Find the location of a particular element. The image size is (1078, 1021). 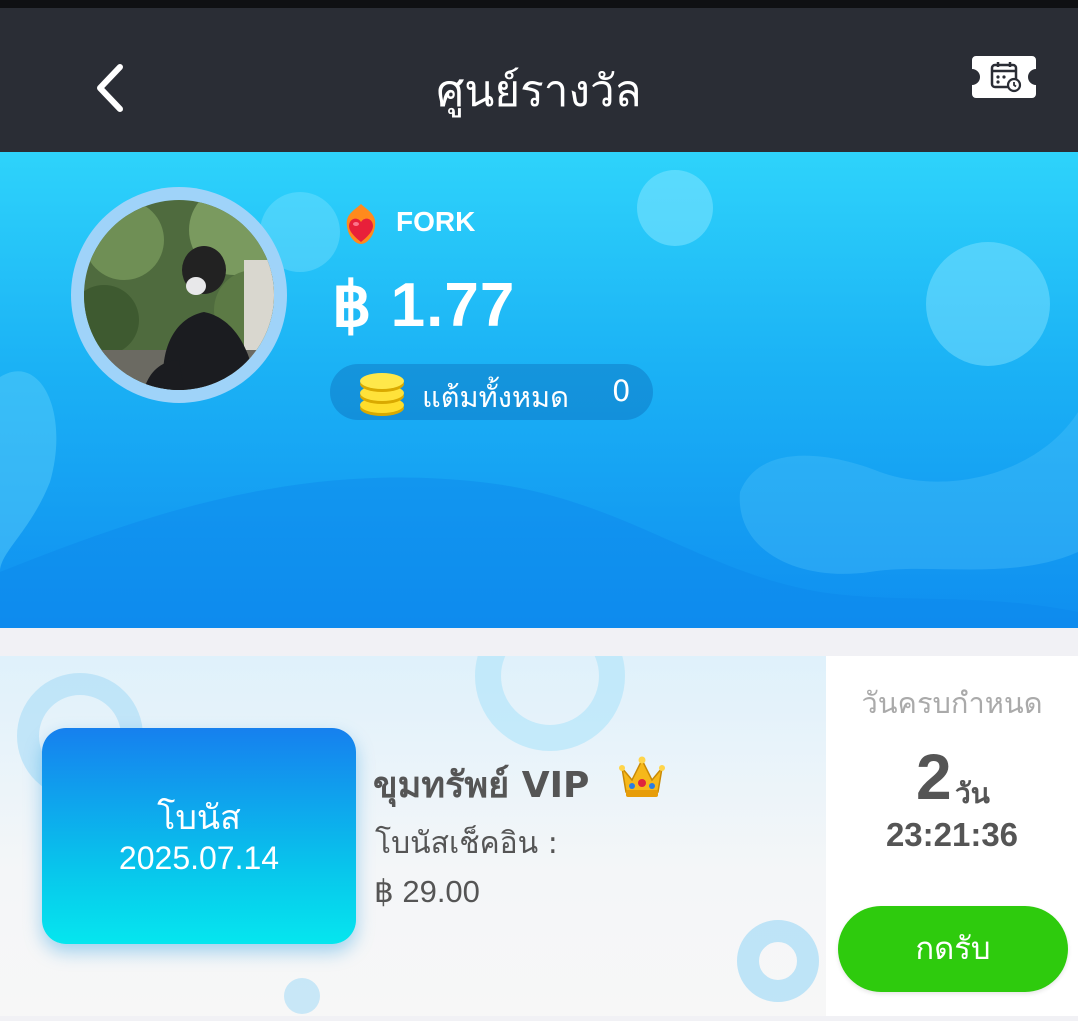

avatar is located at coordinates (179, 295).